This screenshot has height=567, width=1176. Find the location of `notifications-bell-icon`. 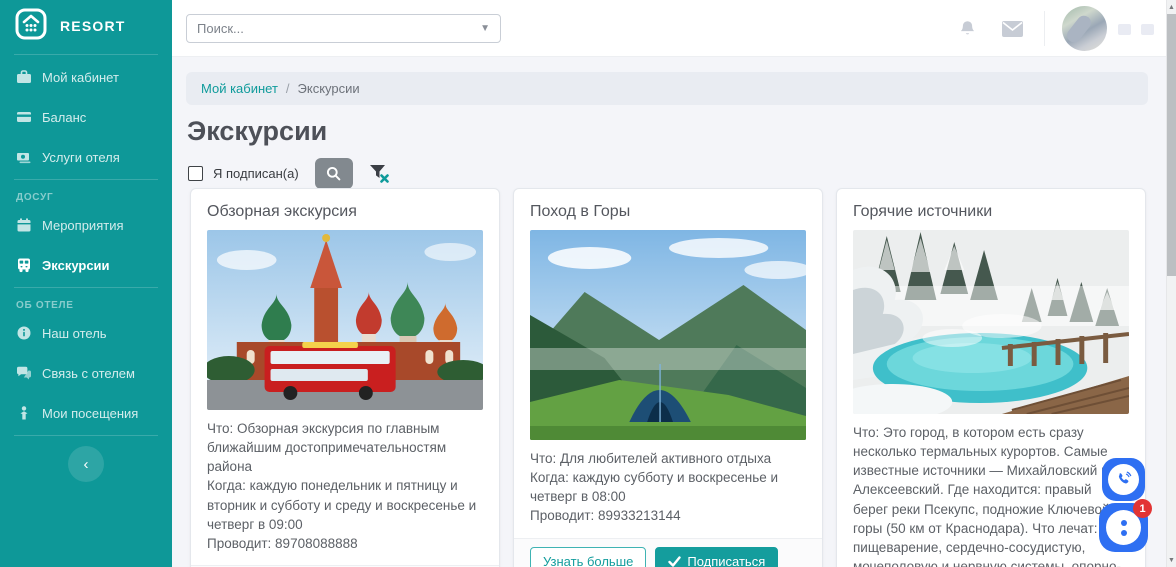

notifications-bell-icon is located at coordinates (967, 31).